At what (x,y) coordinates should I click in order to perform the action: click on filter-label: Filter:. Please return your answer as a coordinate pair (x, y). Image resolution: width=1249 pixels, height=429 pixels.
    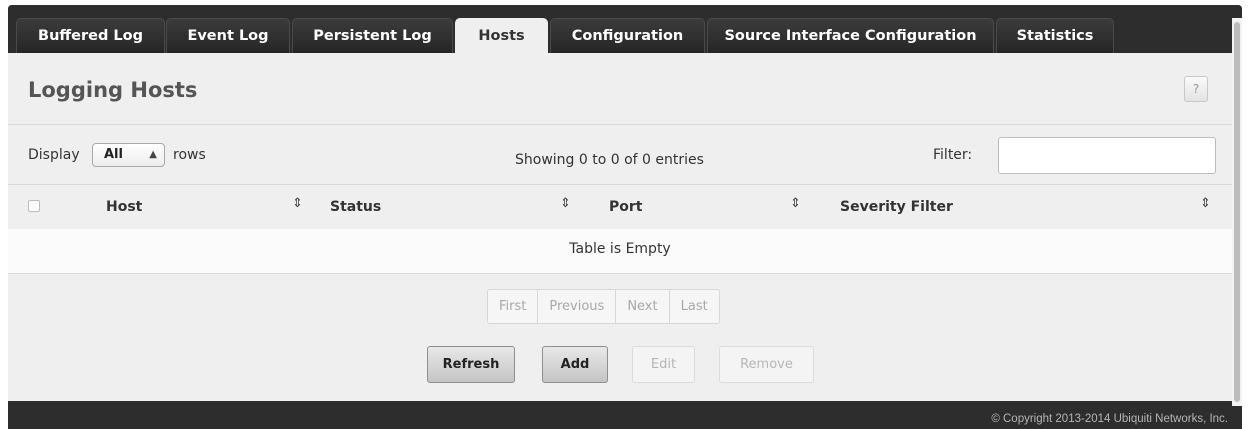
    Looking at the image, I should click on (953, 155).